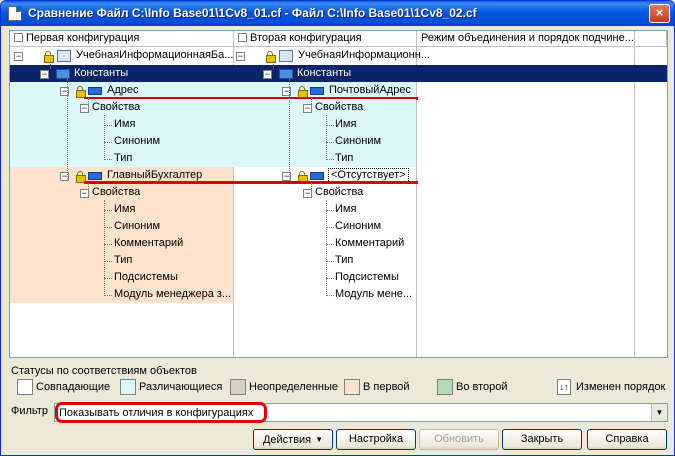 This screenshot has height=456, width=675. Describe the element at coordinates (242, 37) in the screenshot. I see `sort-icon` at that location.